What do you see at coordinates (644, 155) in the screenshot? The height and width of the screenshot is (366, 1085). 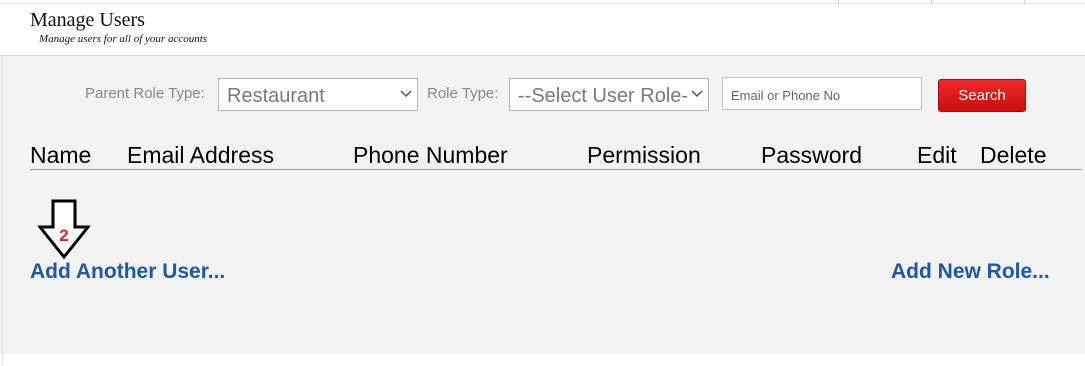 I see `column-header-permission: Permission` at bounding box center [644, 155].